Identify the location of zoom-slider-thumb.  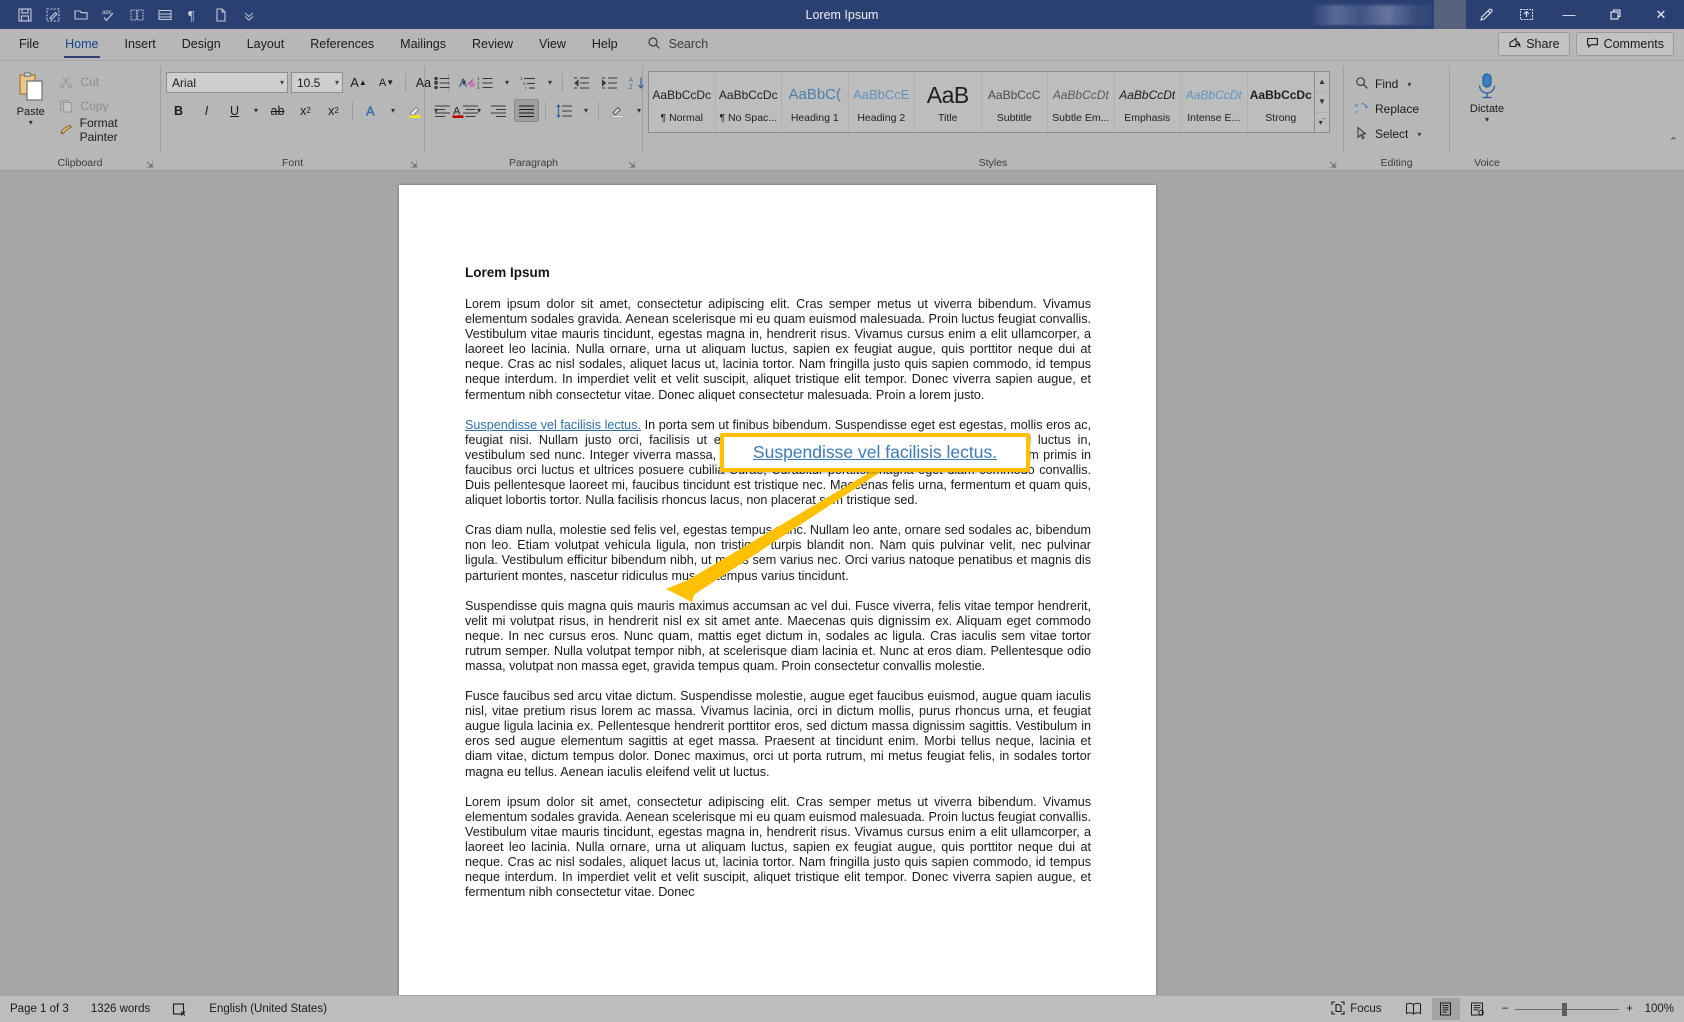
(1565, 1009).